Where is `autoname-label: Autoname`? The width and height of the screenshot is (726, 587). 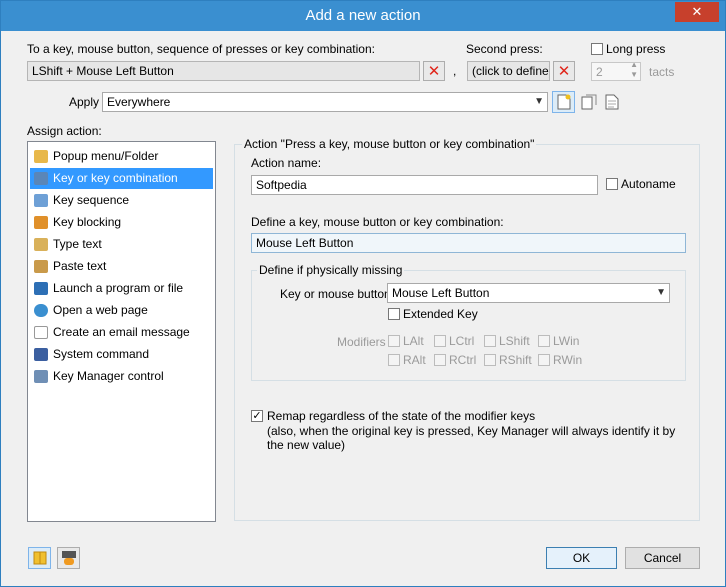 autoname-label: Autoname is located at coordinates (648, 184).